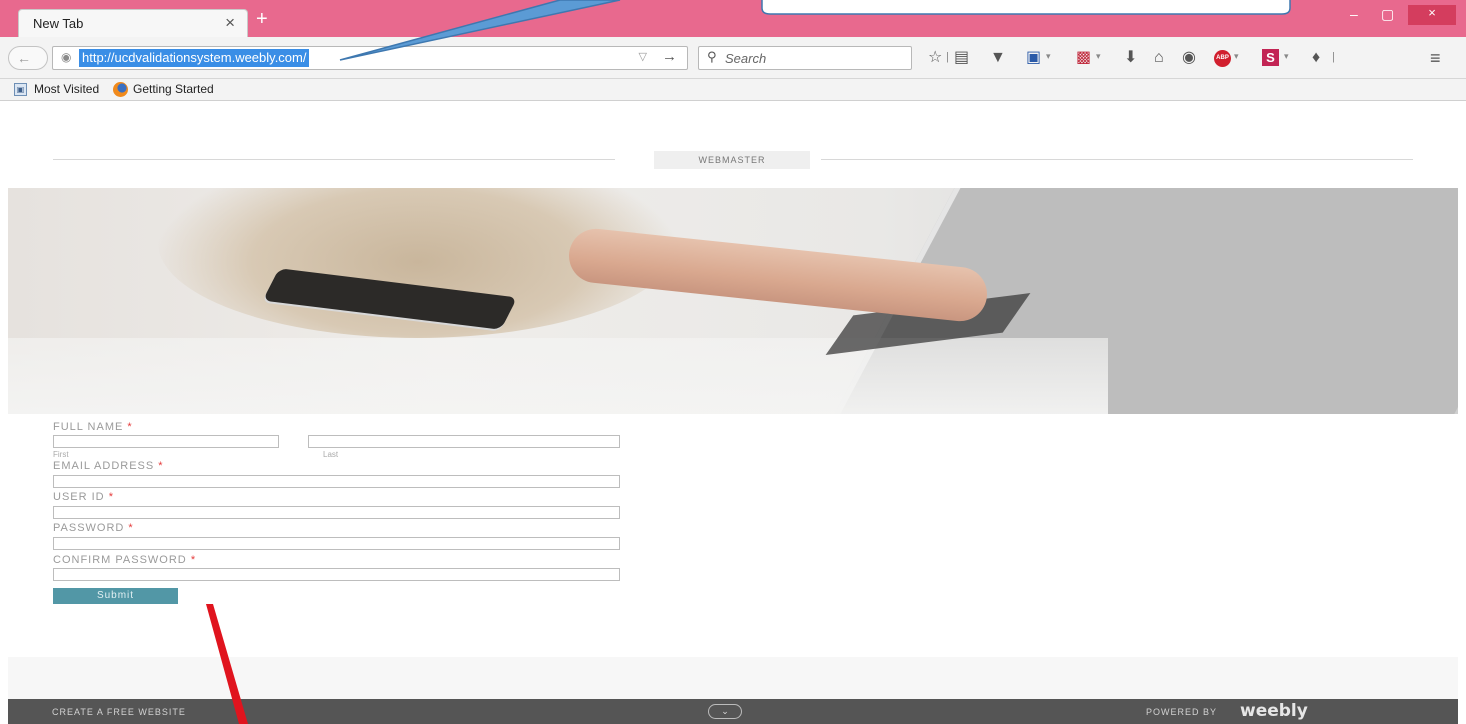 This screenshot has height=724, width=1466. What do you see at coordinates (1316, 58) in the screenshot?
I see `extension-icon: ♦` at bounding box center [1316, 58].